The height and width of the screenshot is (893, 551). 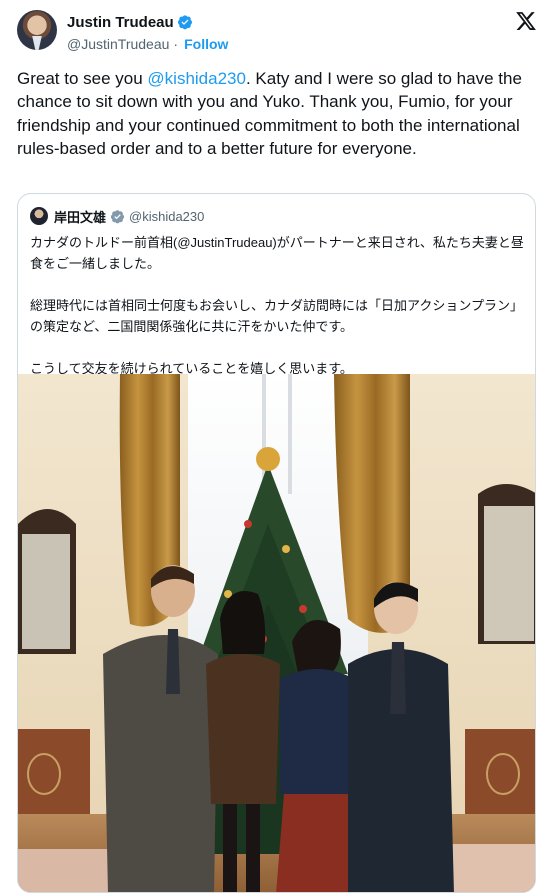 I want to click on quoted-author-name: 岸田文雄, so click(x=80, y=217).